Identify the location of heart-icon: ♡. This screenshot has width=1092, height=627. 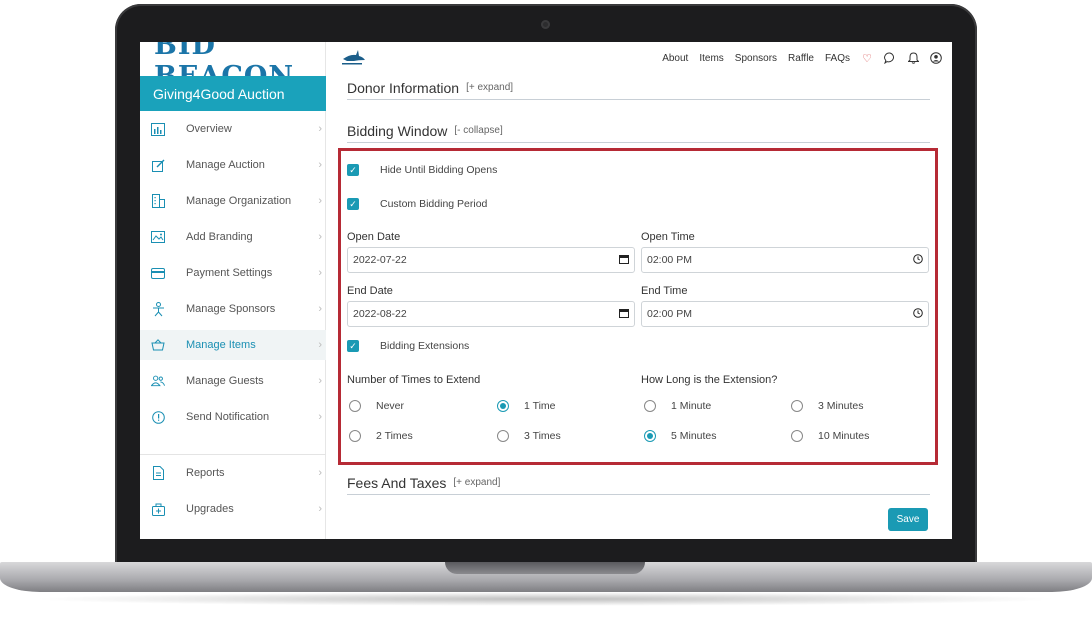
(867, 58).